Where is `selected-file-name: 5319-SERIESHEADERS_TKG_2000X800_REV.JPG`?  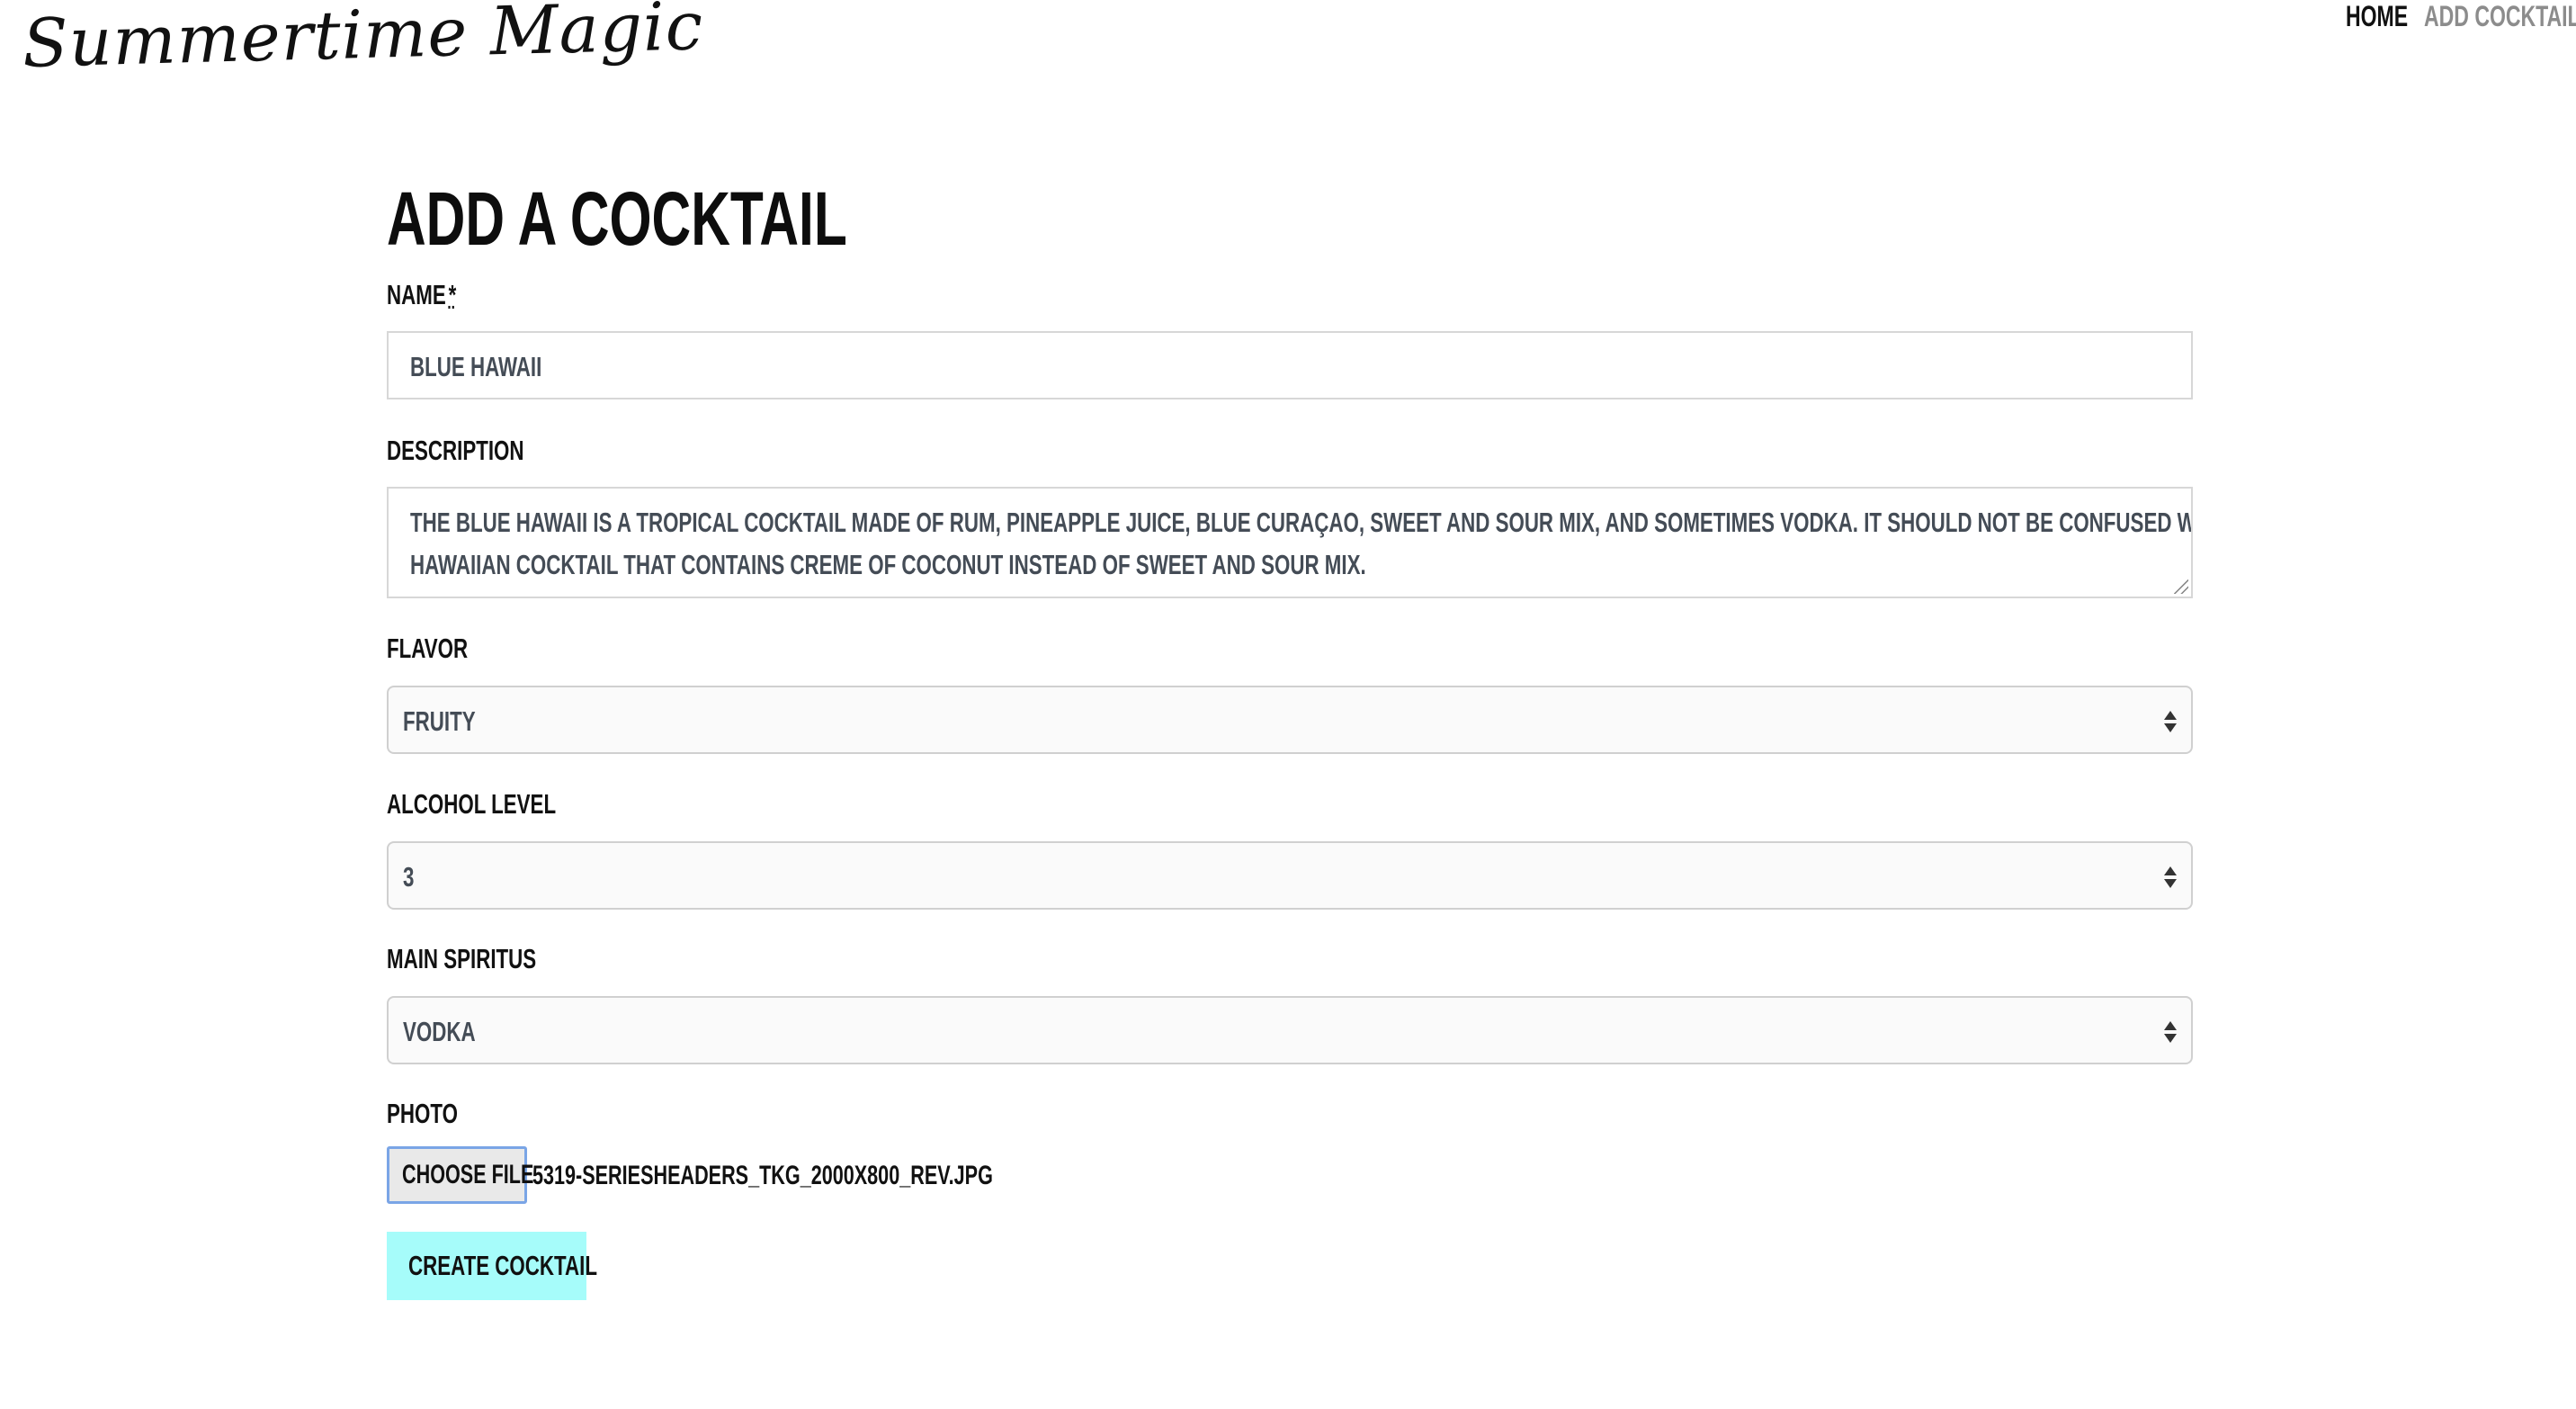 selected-file-name: 5319-SERIESHEADERS_TKG_2000X800_REV.JPG is located at coordinates (762, 1175).